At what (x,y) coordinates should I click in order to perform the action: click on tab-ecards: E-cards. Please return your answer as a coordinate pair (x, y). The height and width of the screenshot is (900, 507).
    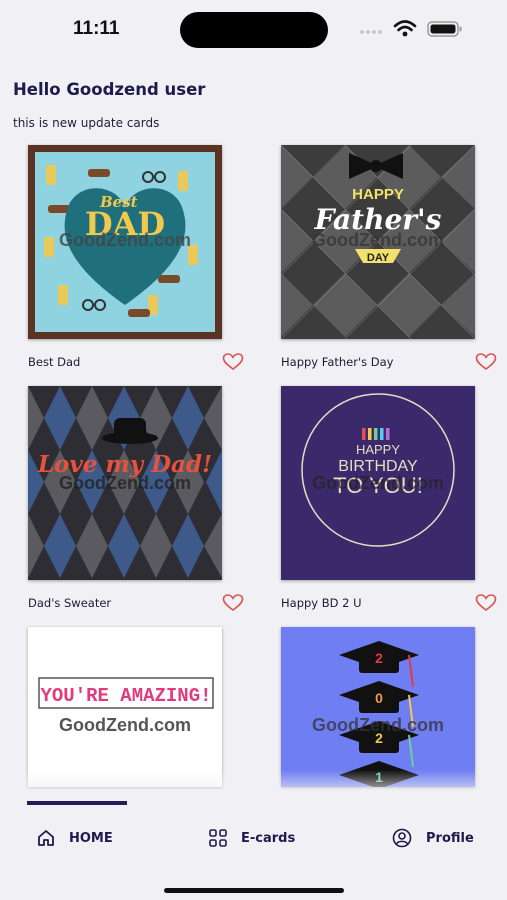
    Looking at the image, I should click on (252, 838).